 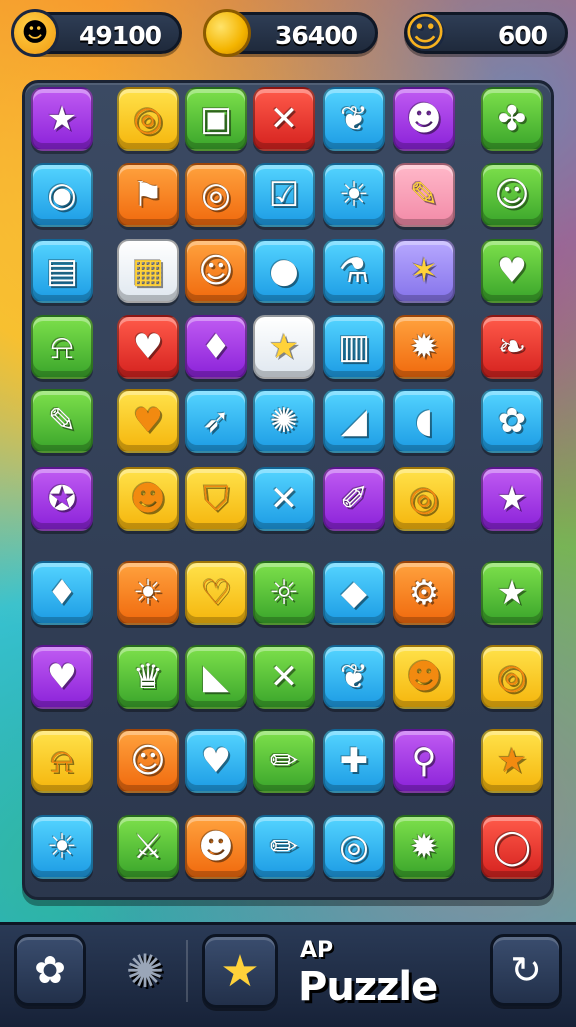 What do you see at coordinates (96, 33) in the screenshot?
I see `score-counter: ☻ 49100` at bounding box center [96, 33].